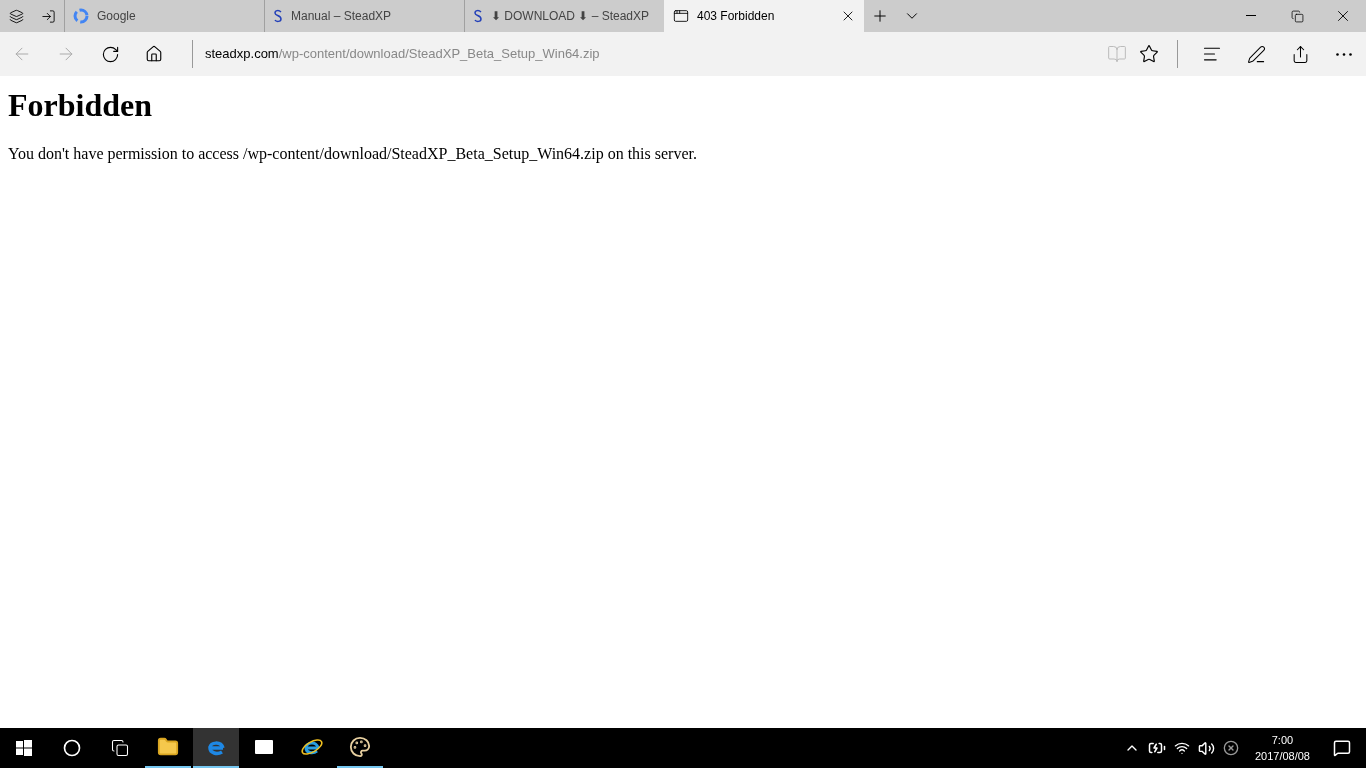 This screenshot has height=768, width=1366. I want to click on restore-icon, so click(1297, 16).